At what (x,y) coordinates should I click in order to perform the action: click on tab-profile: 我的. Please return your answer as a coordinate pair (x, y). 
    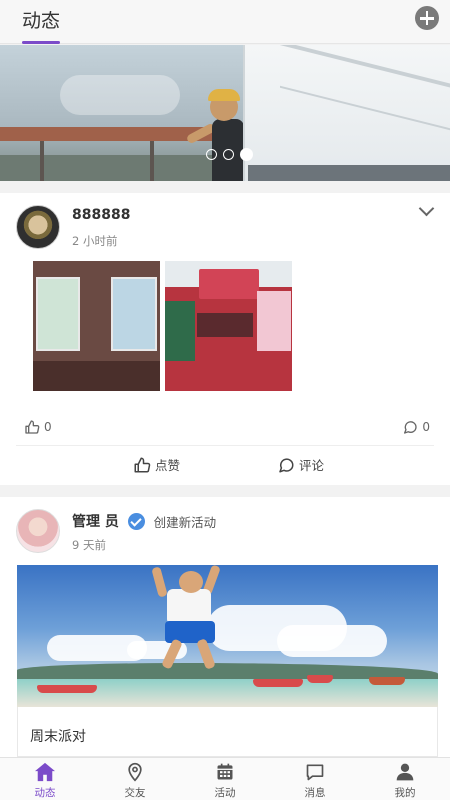
    Looking at the image, I should click on (405, 779).